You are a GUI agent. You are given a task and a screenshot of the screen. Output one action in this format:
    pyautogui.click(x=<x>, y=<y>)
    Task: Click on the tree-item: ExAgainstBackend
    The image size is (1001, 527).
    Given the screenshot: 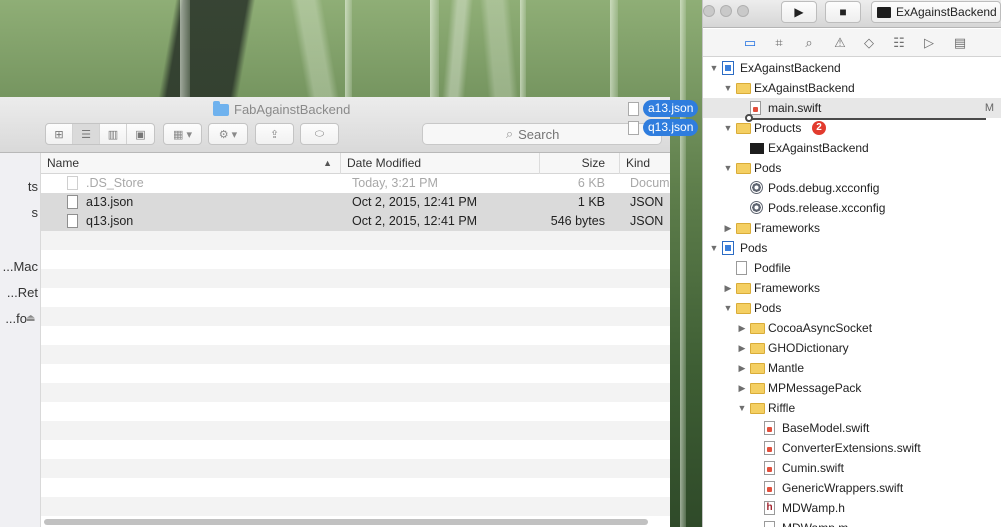 What is the action you would take?
    pyautogui.click(x=852, y=148)
    